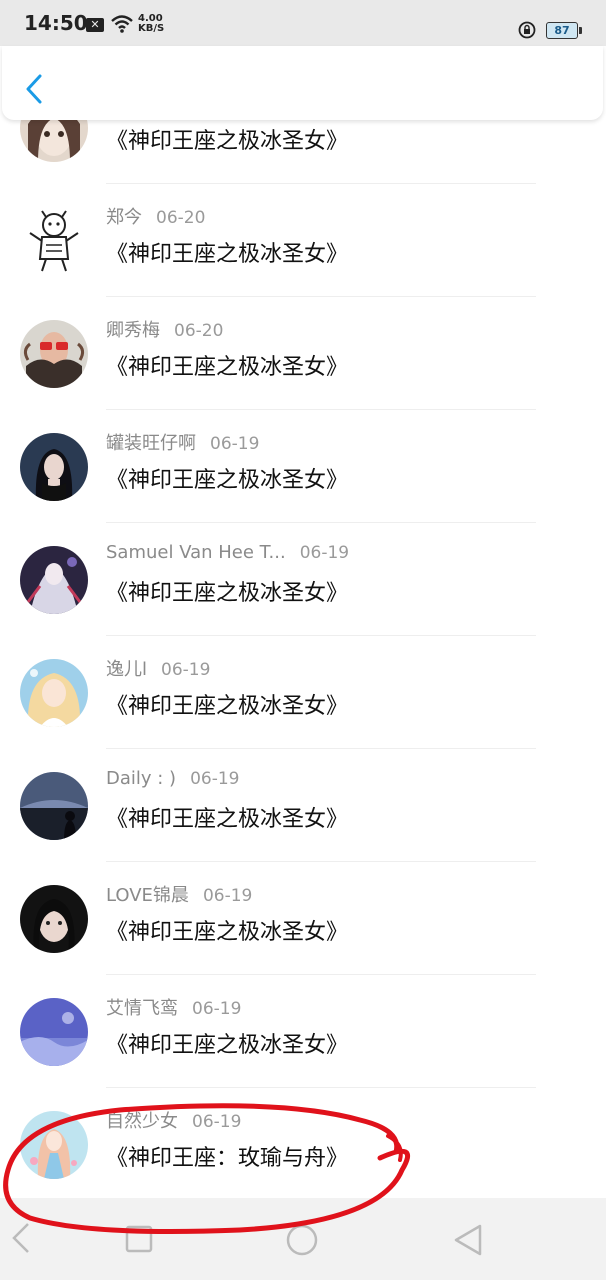  I want to click on chevron-left-icon, so click(35, 89).